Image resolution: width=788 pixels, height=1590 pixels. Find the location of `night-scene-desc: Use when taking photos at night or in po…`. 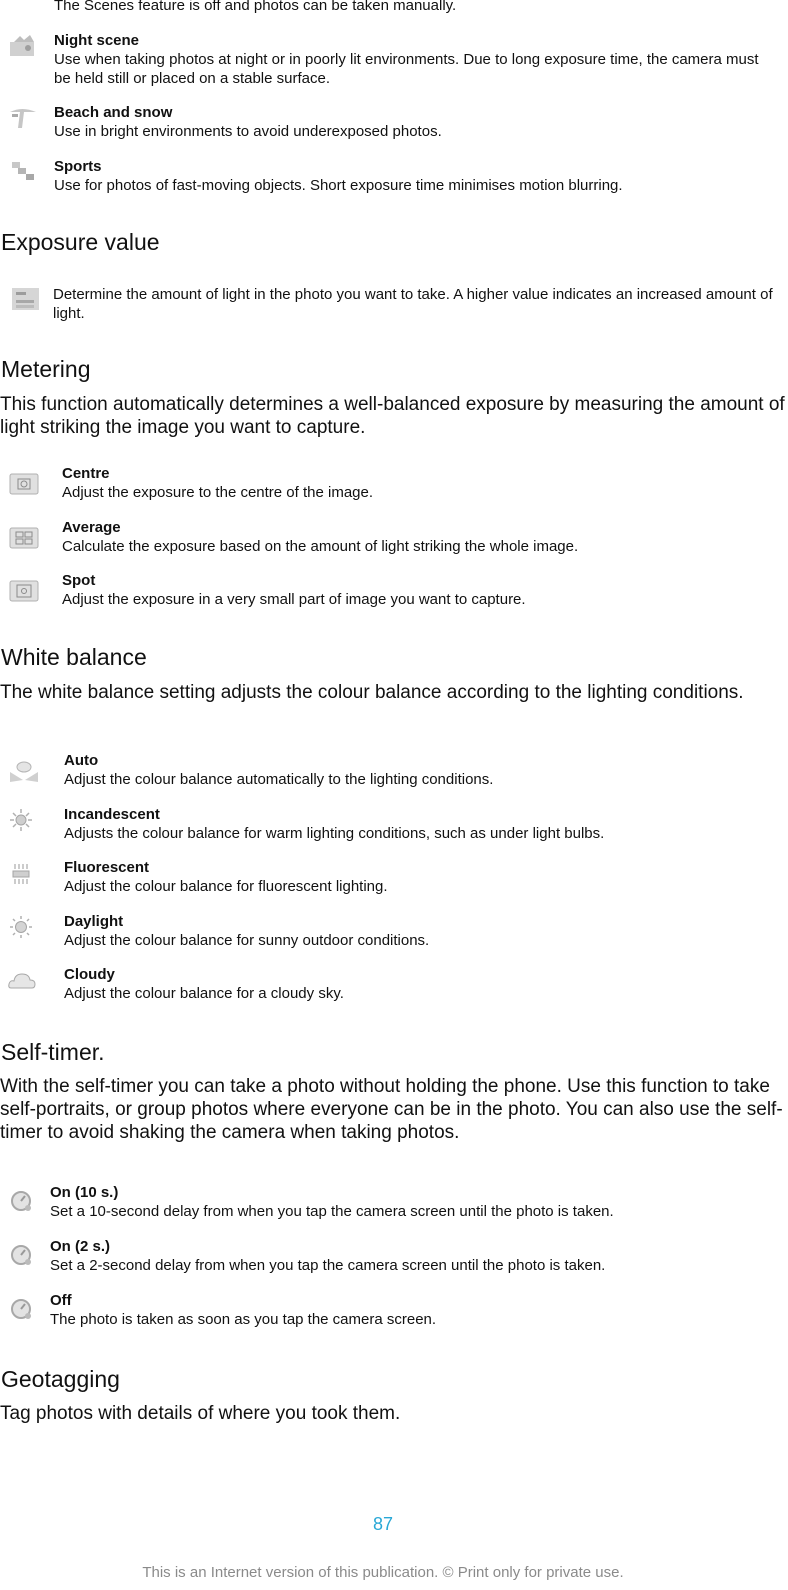

night-scene-desc: Use when taking photos at night or in po… is located at coordinates (406, 69).